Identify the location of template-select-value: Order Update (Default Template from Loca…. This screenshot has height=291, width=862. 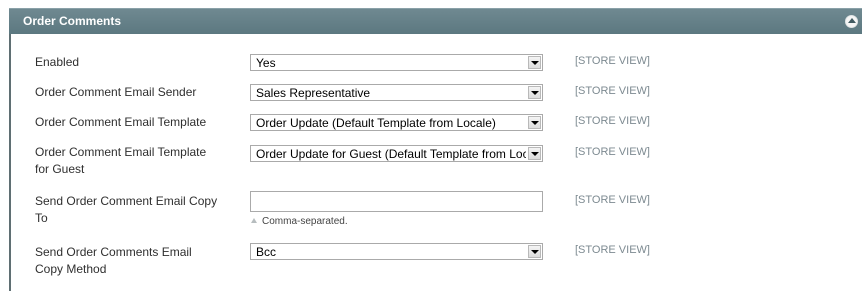
(376, 123).